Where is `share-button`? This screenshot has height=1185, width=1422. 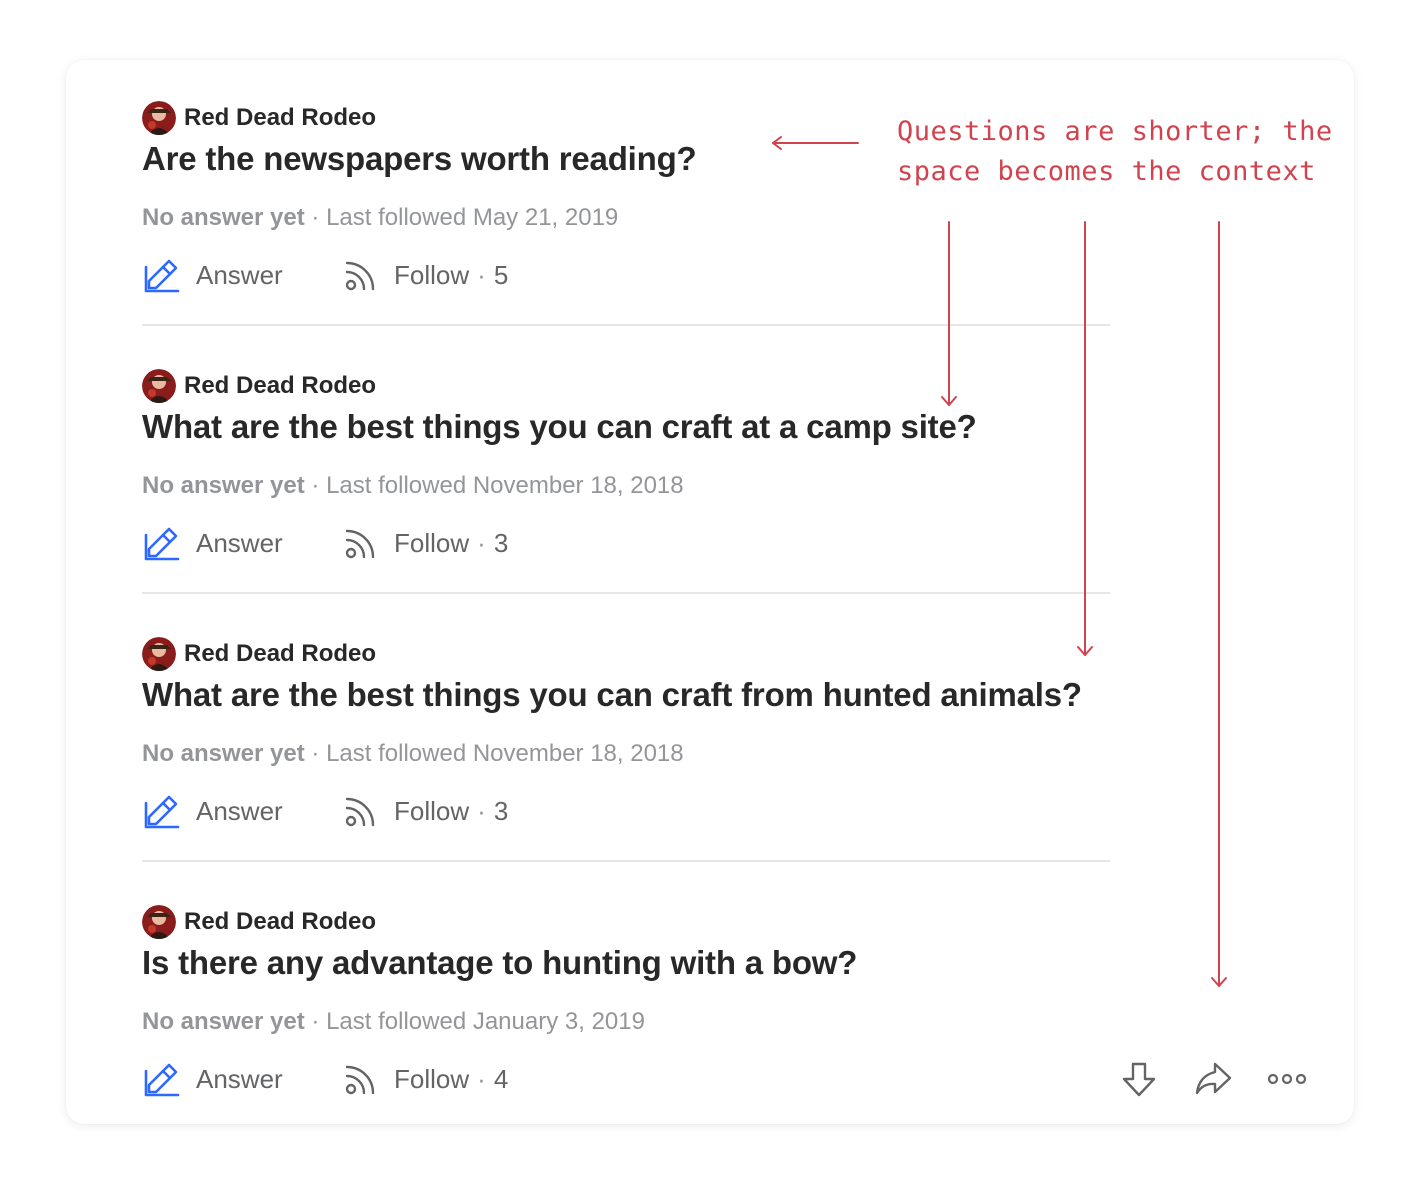
share-button is located at coordinates (1213, 1081).